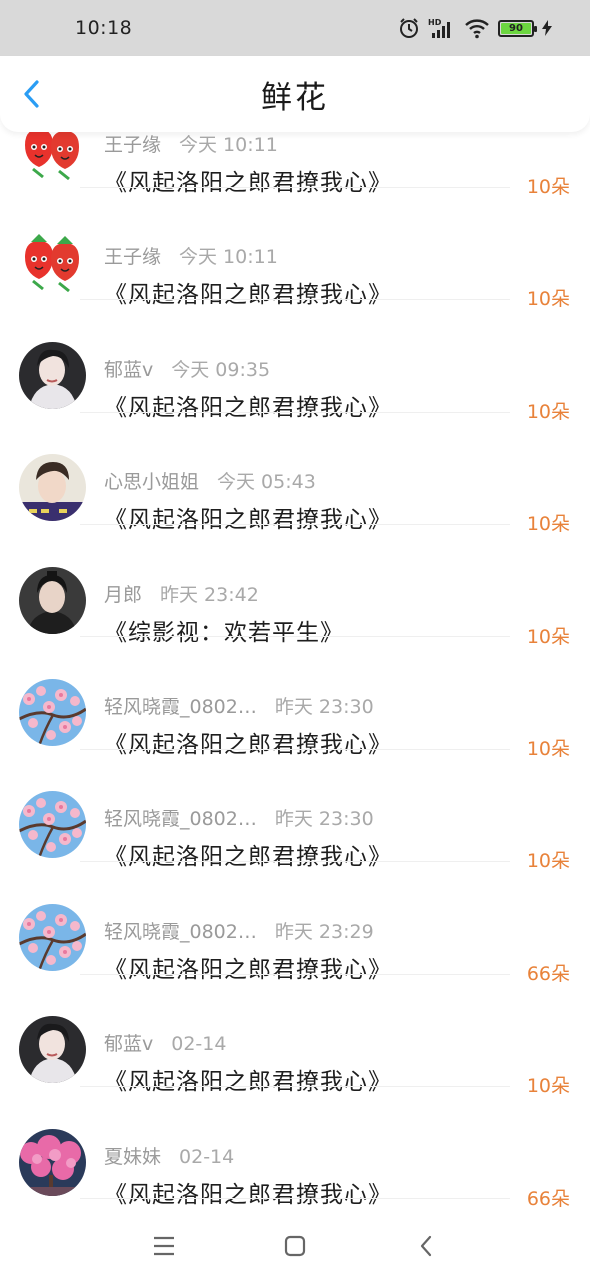  I want to click on charging-icon, so click(547, 28).